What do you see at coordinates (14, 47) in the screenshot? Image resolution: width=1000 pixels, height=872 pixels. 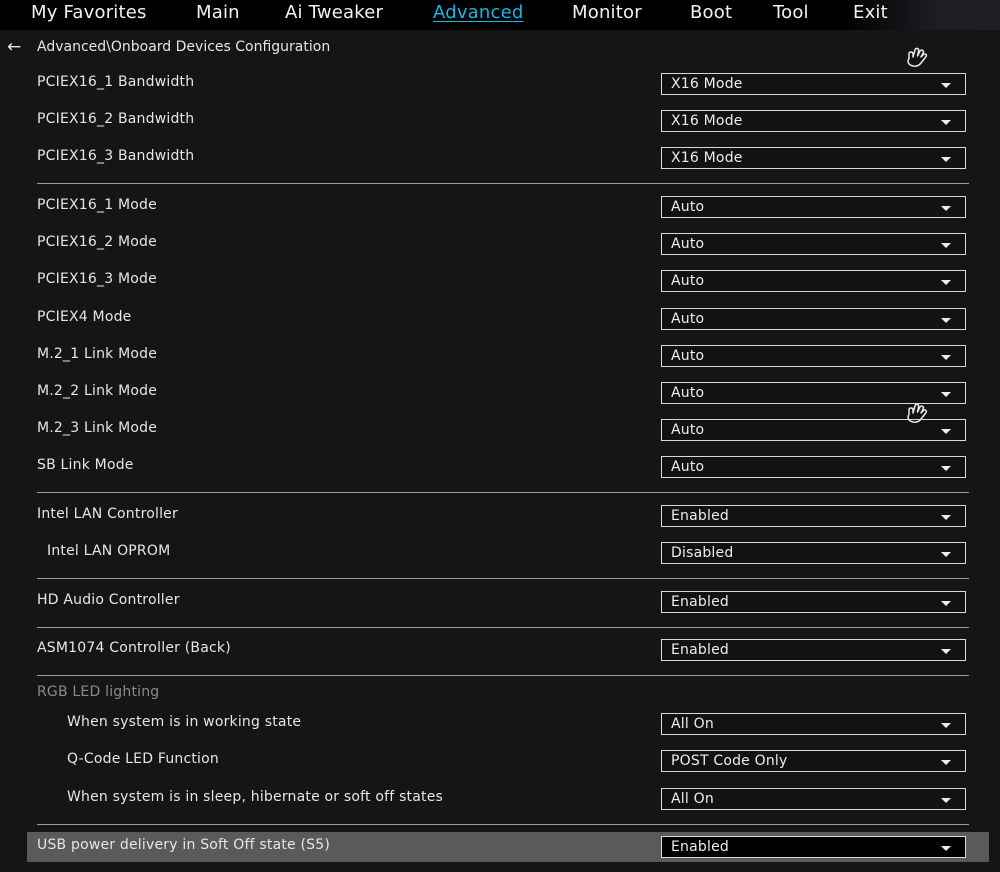 I see `back-arrow-icon: ←` at bounding box center [14, 47].